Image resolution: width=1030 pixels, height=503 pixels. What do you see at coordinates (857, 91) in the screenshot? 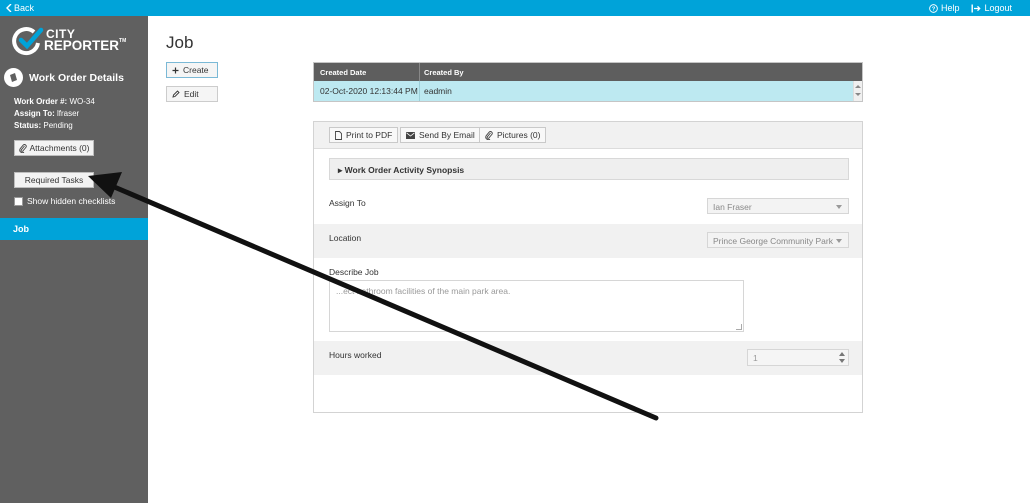
I see `grid-scrollbar` at bounding box center [857, 91].